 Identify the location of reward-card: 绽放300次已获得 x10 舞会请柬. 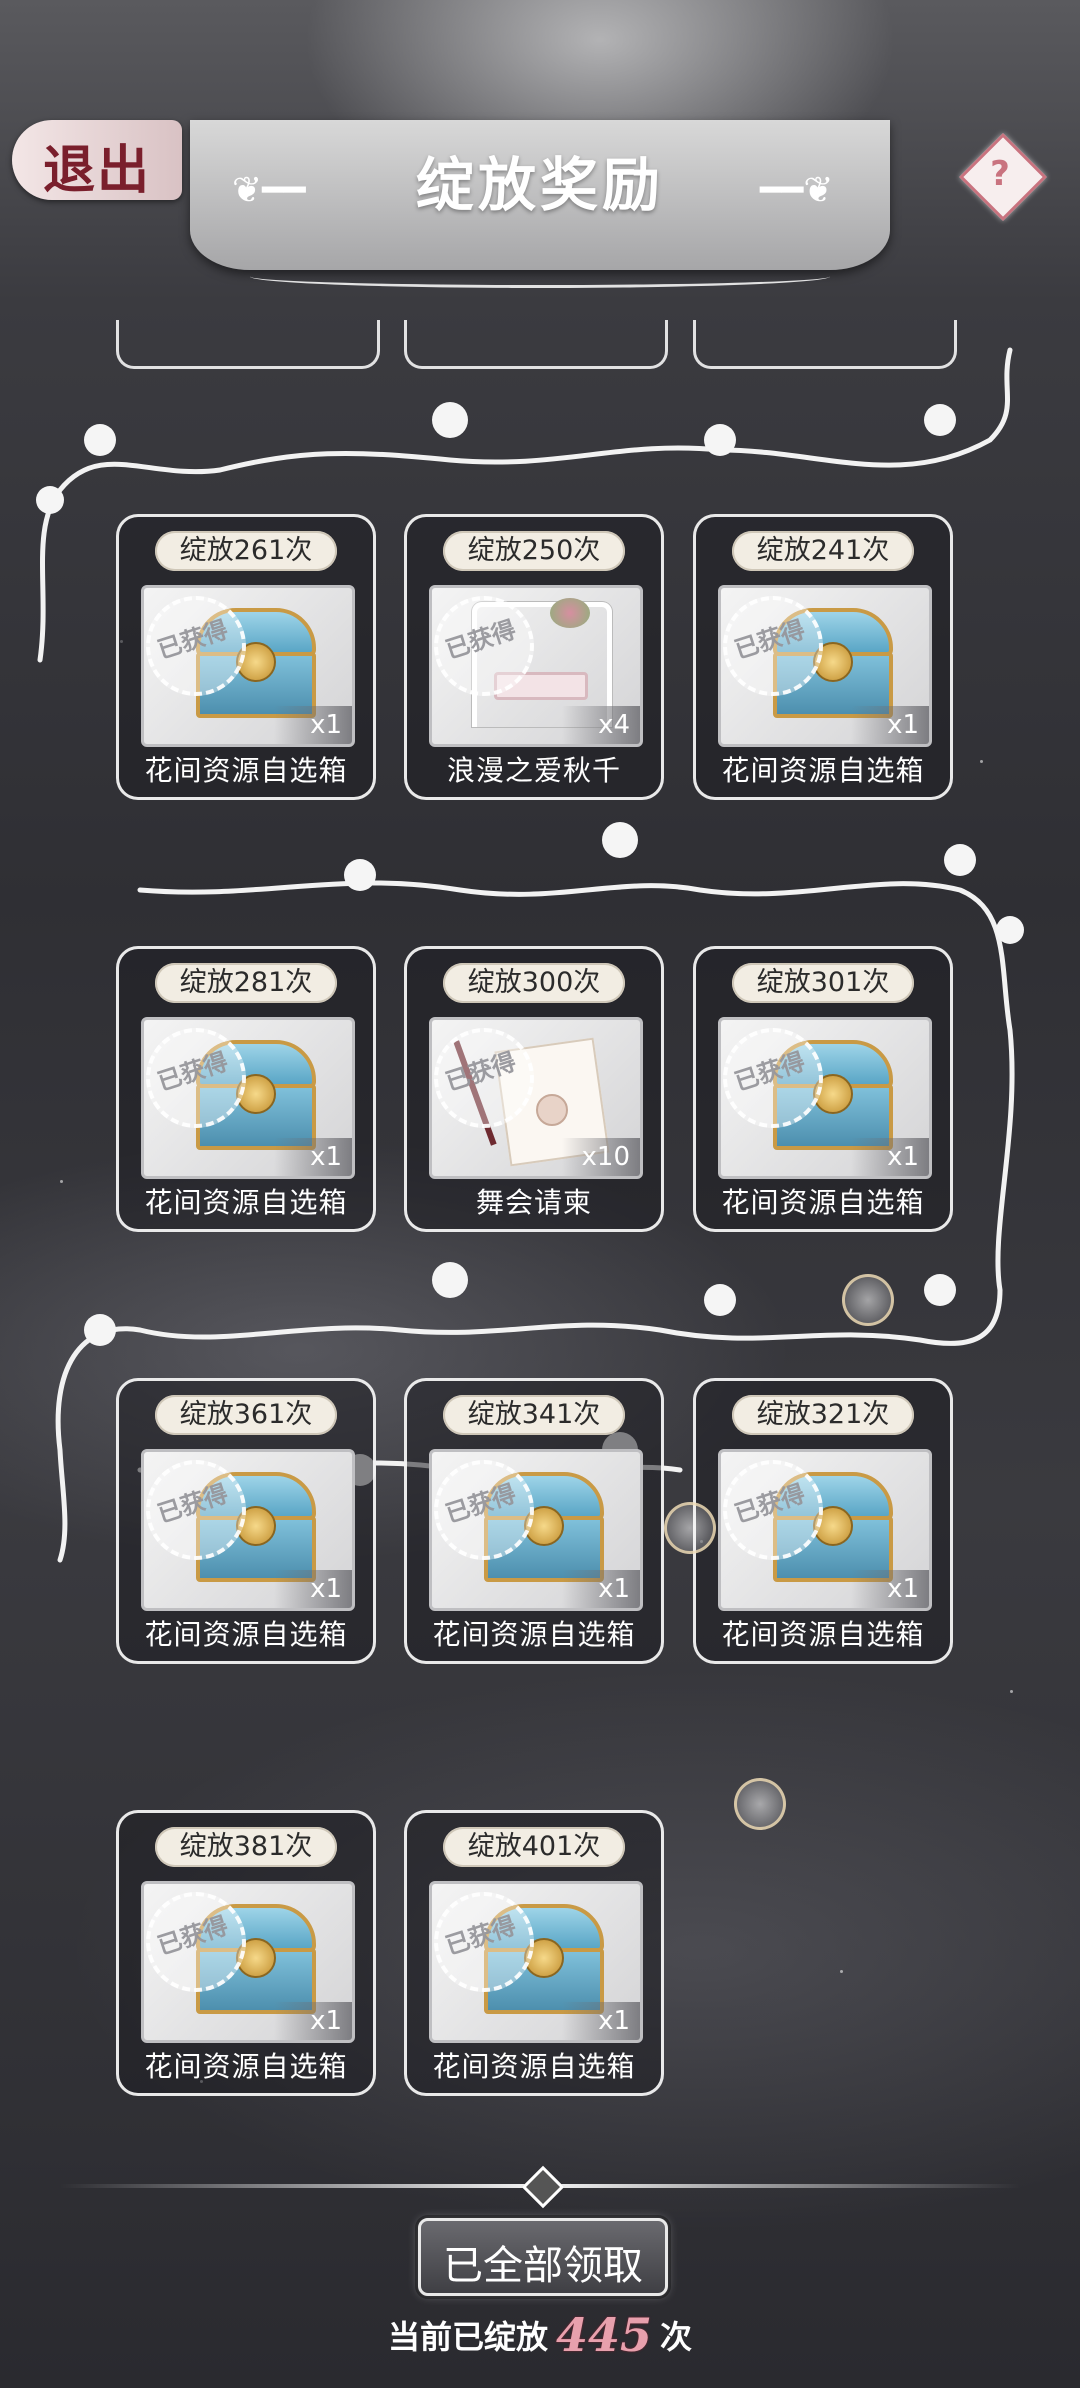
(534, 1089).